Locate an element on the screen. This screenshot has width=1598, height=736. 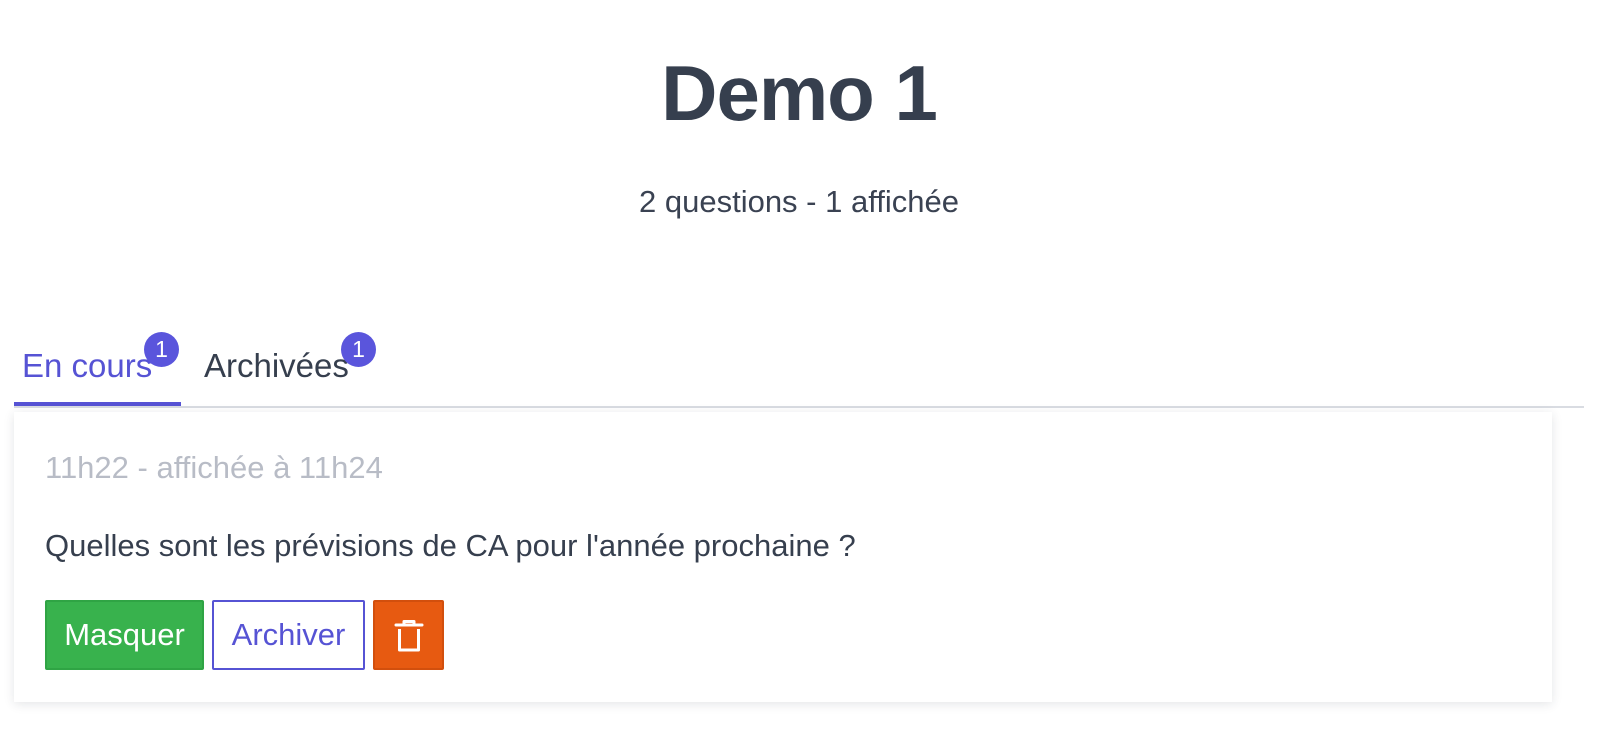
tab-en-cours: En cours 1 is located at coordinates (97, 368).